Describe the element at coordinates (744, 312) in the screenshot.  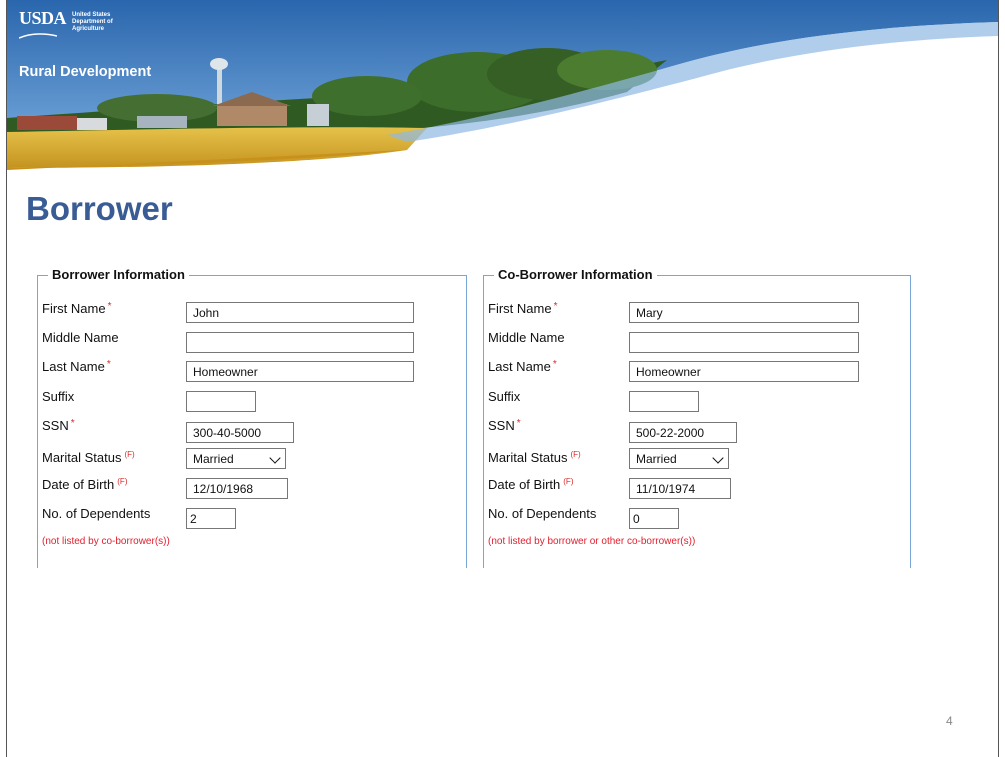
I see `coborrower-first-name-input` at that location.